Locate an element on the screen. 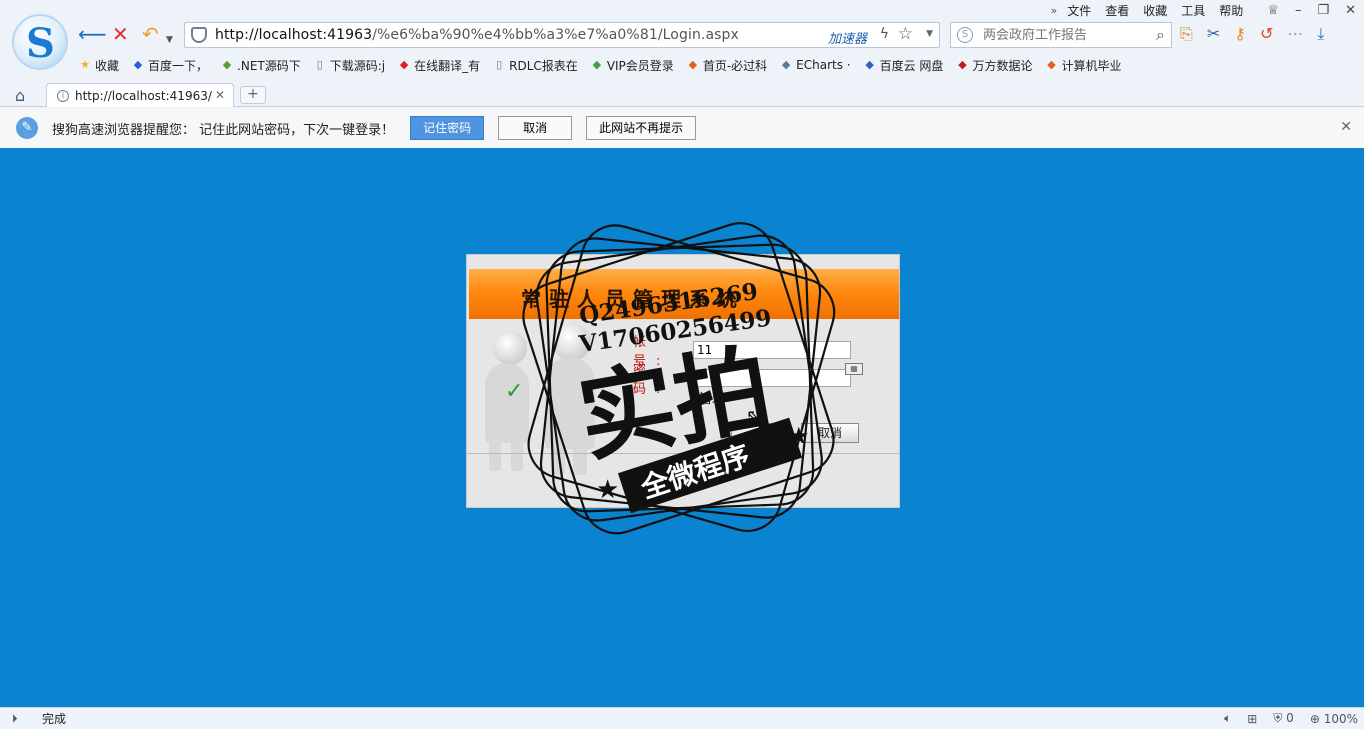  new-tab-button: + is located at coordinates (253, 95).